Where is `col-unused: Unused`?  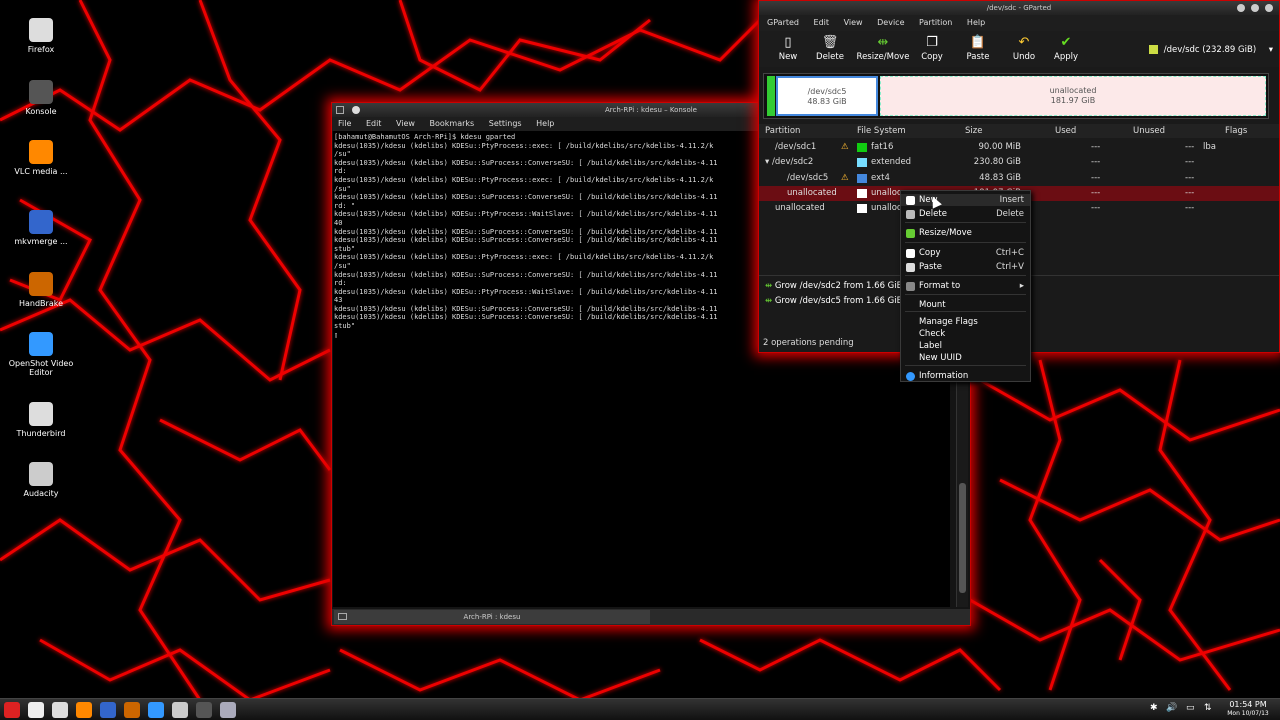 col-unused: Unused is located at coordinates (1149, 131).